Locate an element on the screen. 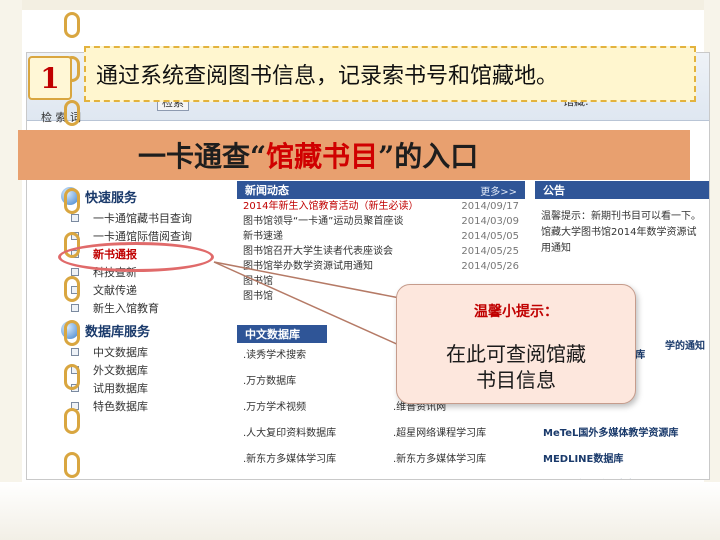 Image resolution: width=720 pixels, height=540 pixels. cdb-title: 中文数据库 is located at coordinates (272, 334).